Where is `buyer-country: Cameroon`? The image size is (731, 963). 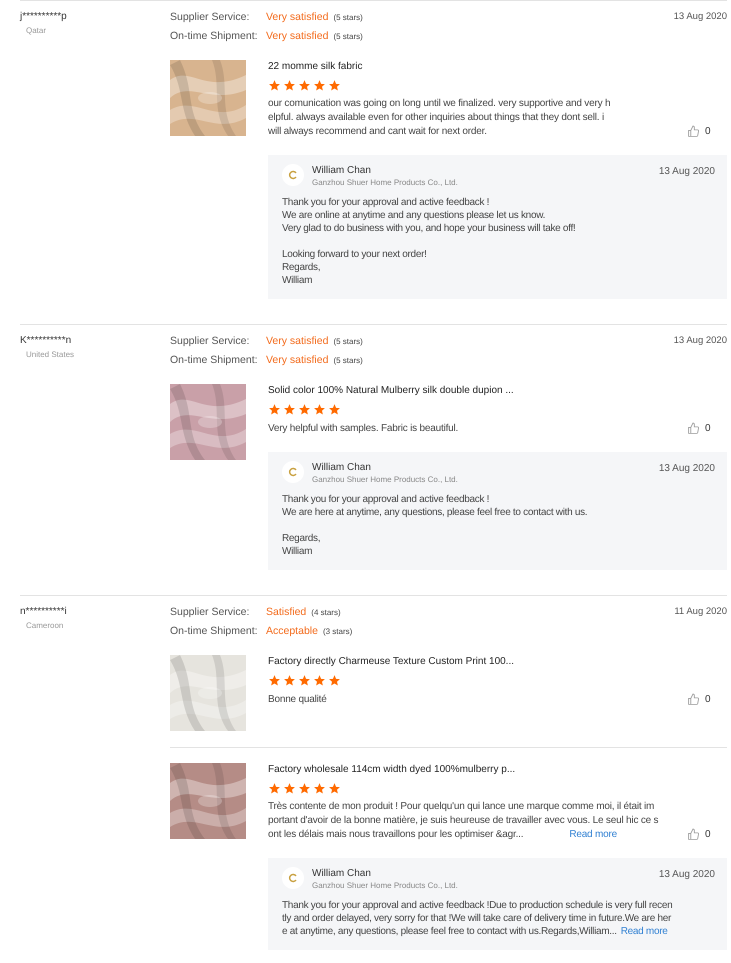
buyer-country: Cameroon is located at coordinates (45, 625).